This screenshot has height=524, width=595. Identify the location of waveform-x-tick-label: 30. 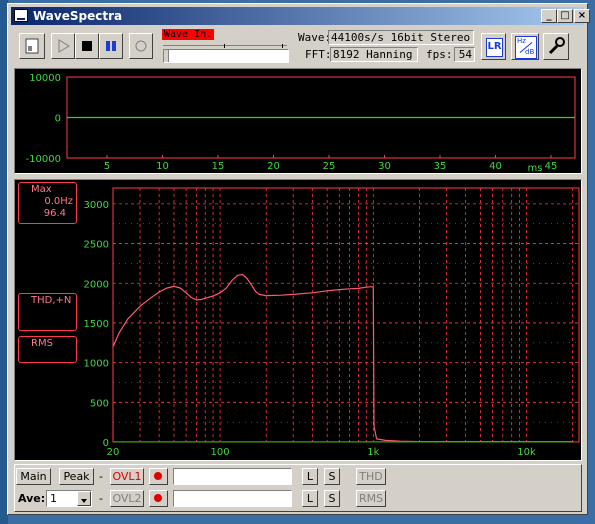
(384, 166).